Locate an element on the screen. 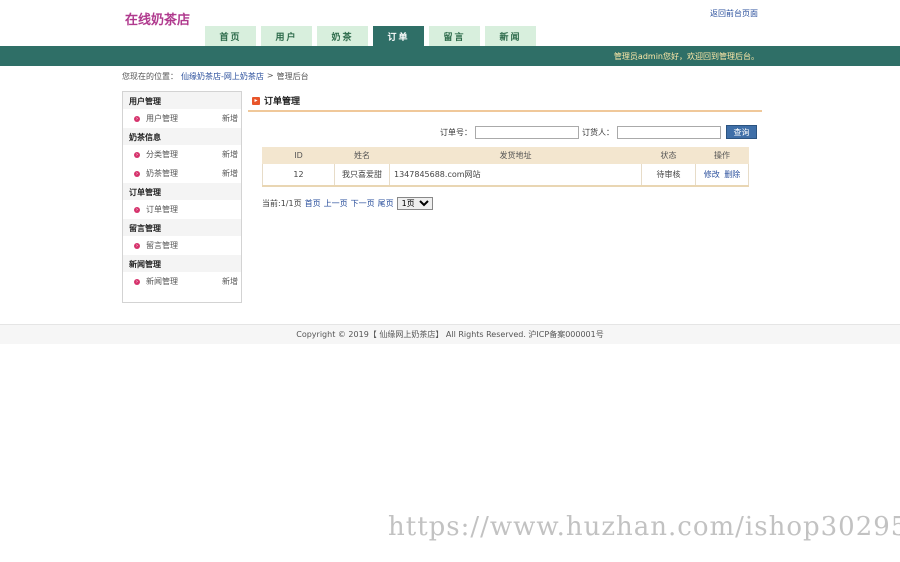 The image size is (900, 562). order-no-label: 订单号： is located at coordinates (456, 132).